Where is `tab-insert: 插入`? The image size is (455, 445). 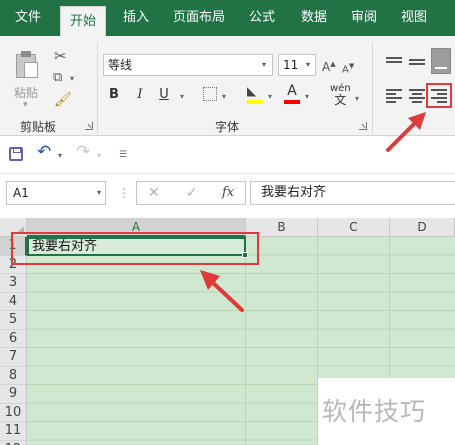
tab-insert: 插入 is located at coordinates (136, 18).